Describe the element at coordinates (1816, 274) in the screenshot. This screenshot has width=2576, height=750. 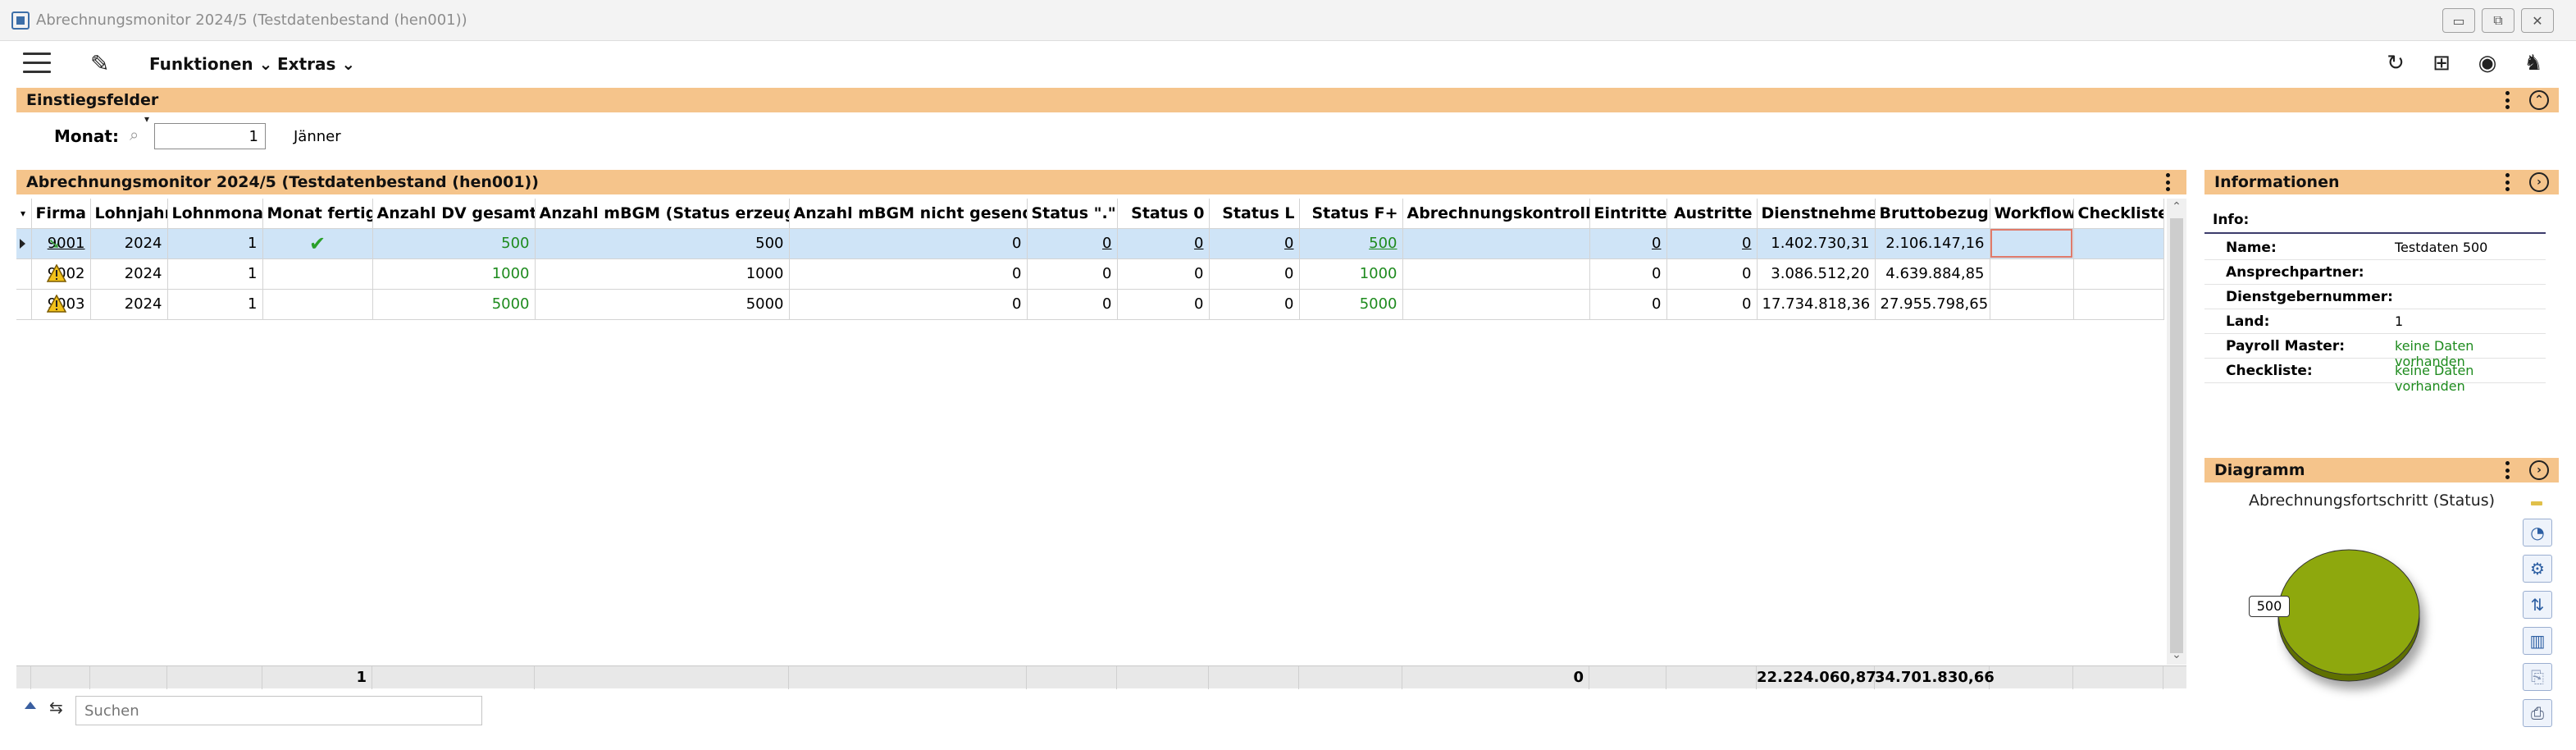
I see `cell-dienstnehmer: 3.086.512,20` at that location.